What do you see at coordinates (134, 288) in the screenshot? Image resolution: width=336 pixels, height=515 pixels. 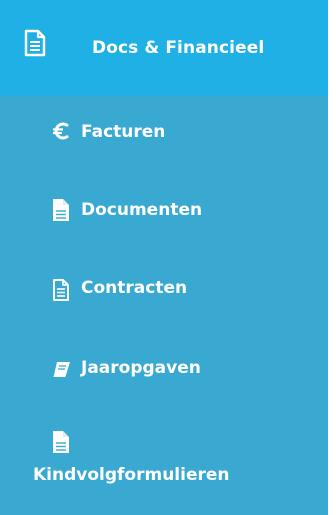 I see `menu-item-label: Contracten` at bounding box center [134, 288].